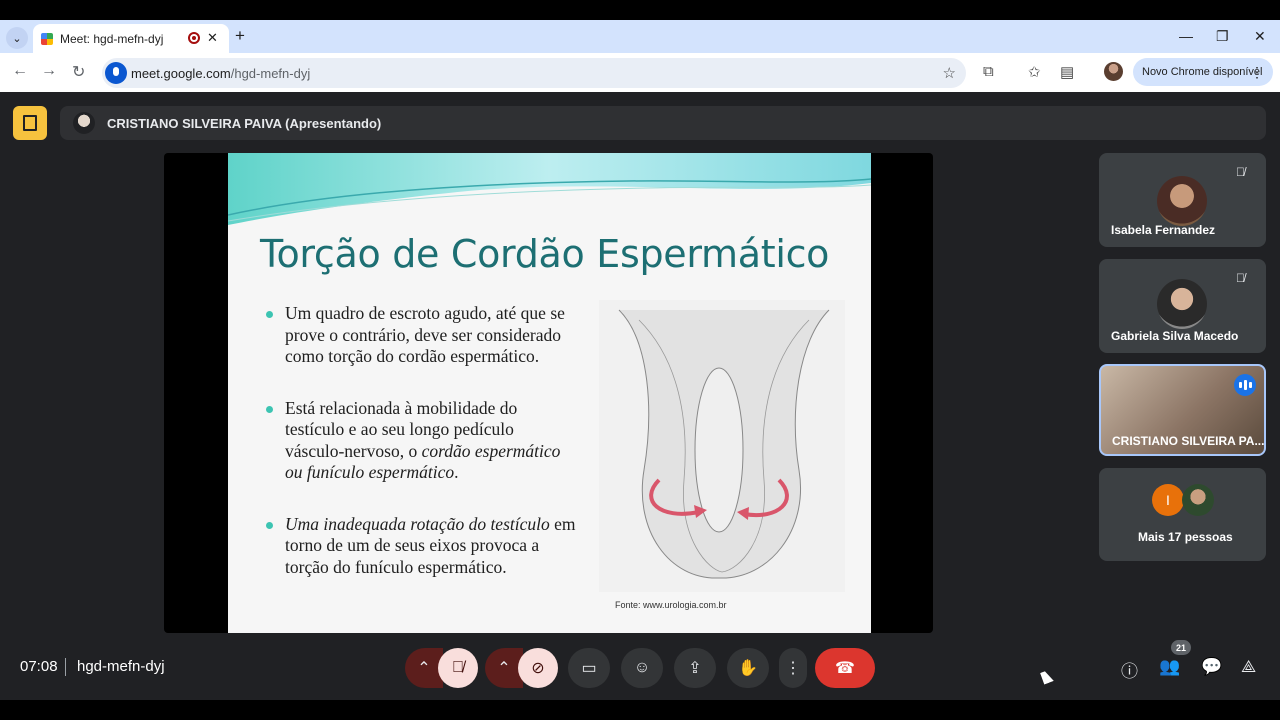  I want to click on hand-icon: ✋, so click(748, 668).